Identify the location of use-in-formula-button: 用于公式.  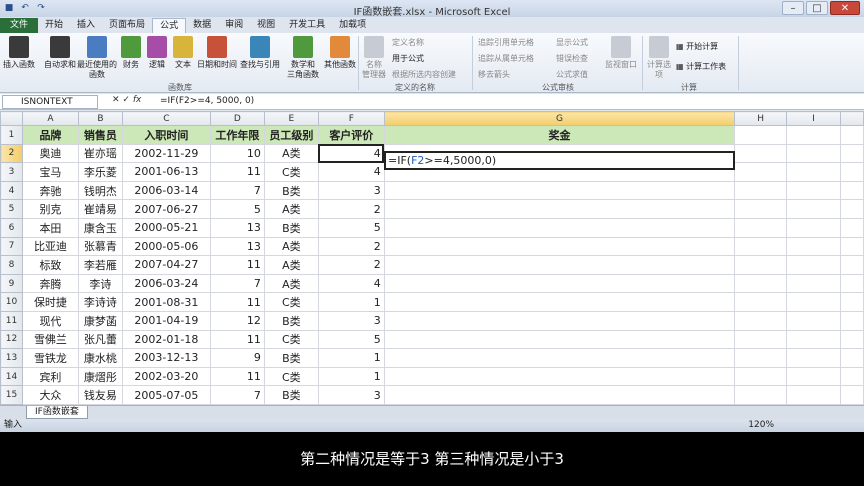
(408, 58).